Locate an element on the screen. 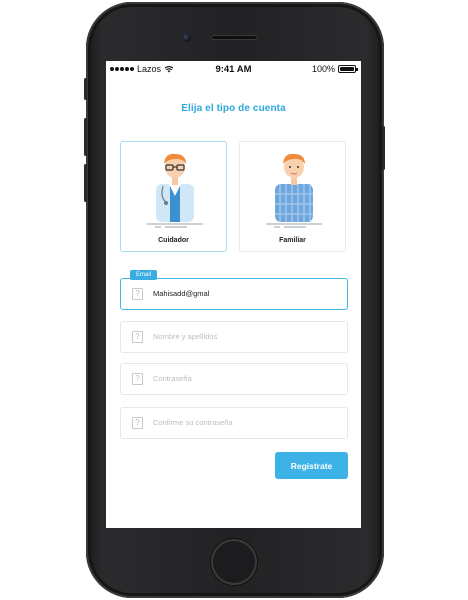 The width and height of the screenshot is (468, 600). email-input is located at coordinates (247, 294).